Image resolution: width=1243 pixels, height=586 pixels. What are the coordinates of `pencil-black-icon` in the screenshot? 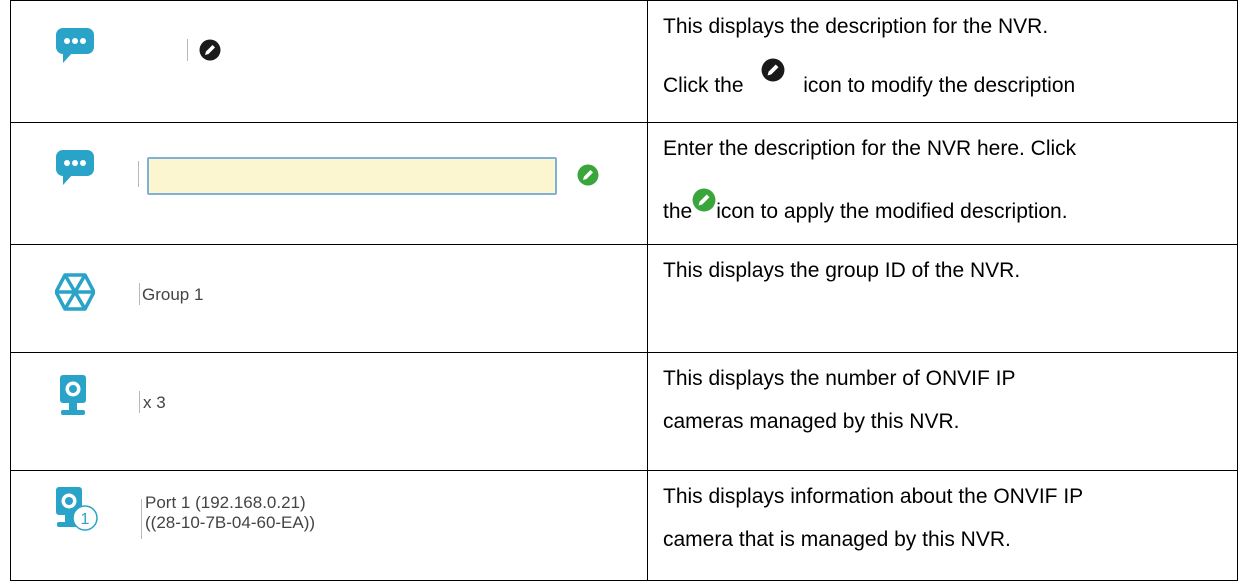 It's located at (773, 70).